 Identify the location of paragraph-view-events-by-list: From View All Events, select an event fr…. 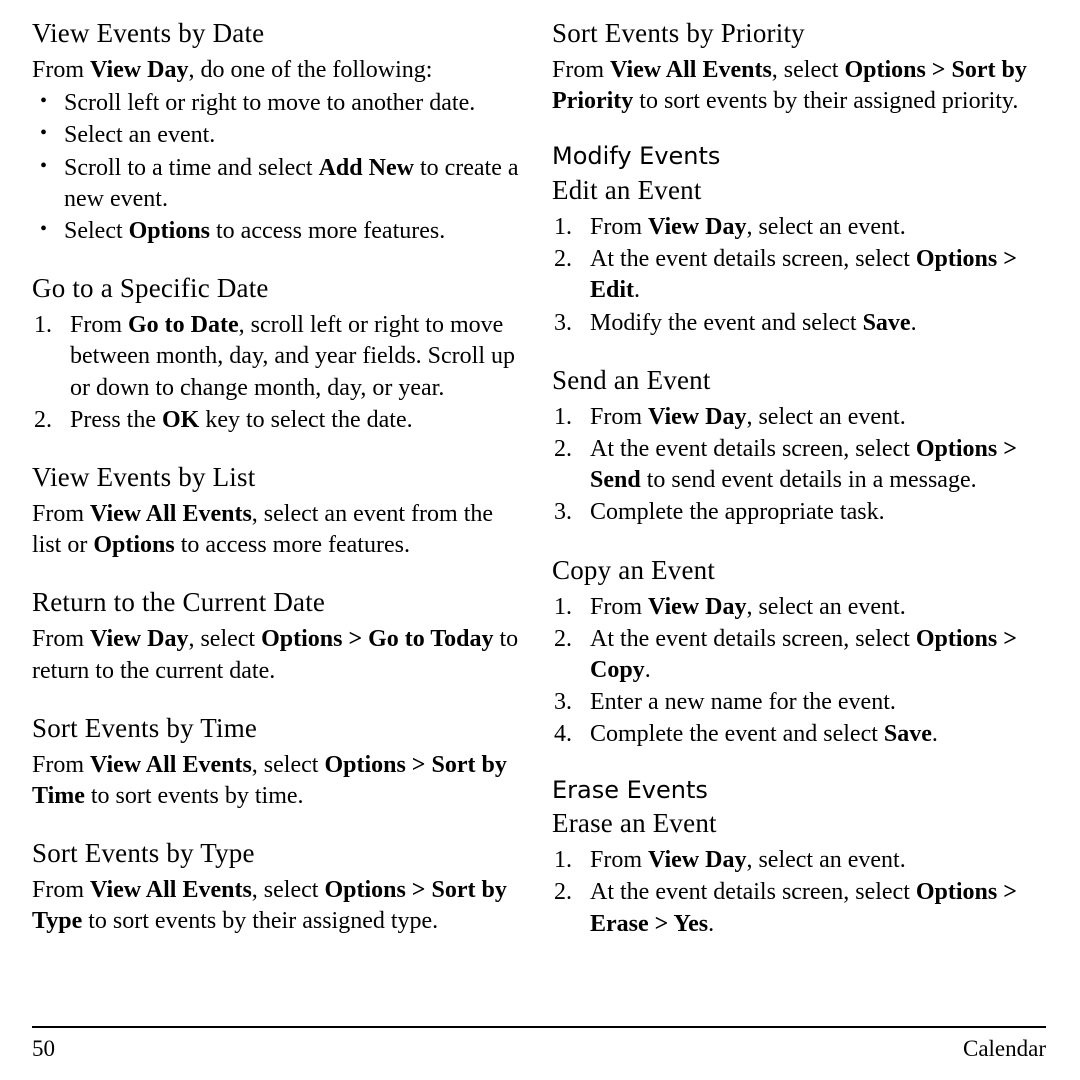
(279, 530).